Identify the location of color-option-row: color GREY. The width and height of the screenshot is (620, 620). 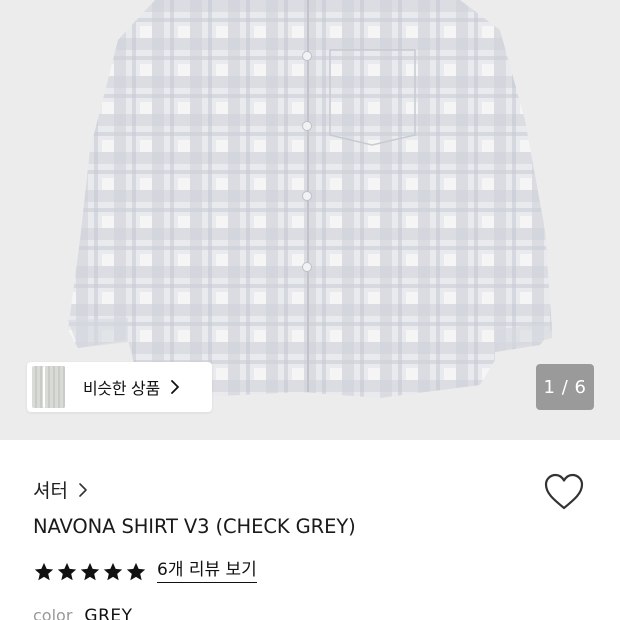
(83, 613).